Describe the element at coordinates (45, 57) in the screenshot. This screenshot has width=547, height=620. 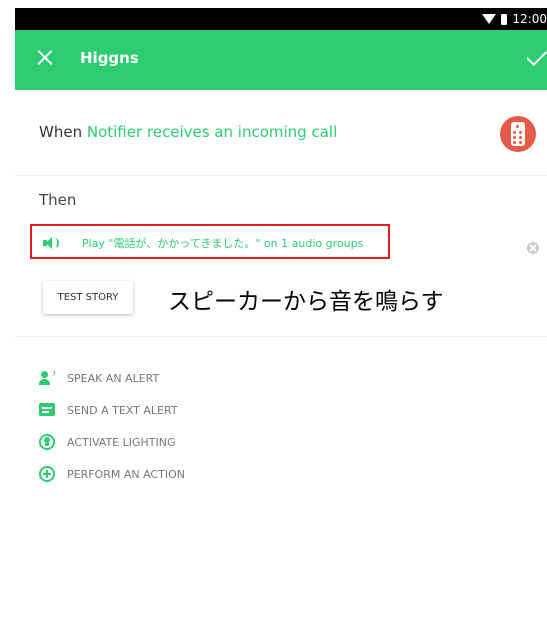
I see `close-icon` at that location.